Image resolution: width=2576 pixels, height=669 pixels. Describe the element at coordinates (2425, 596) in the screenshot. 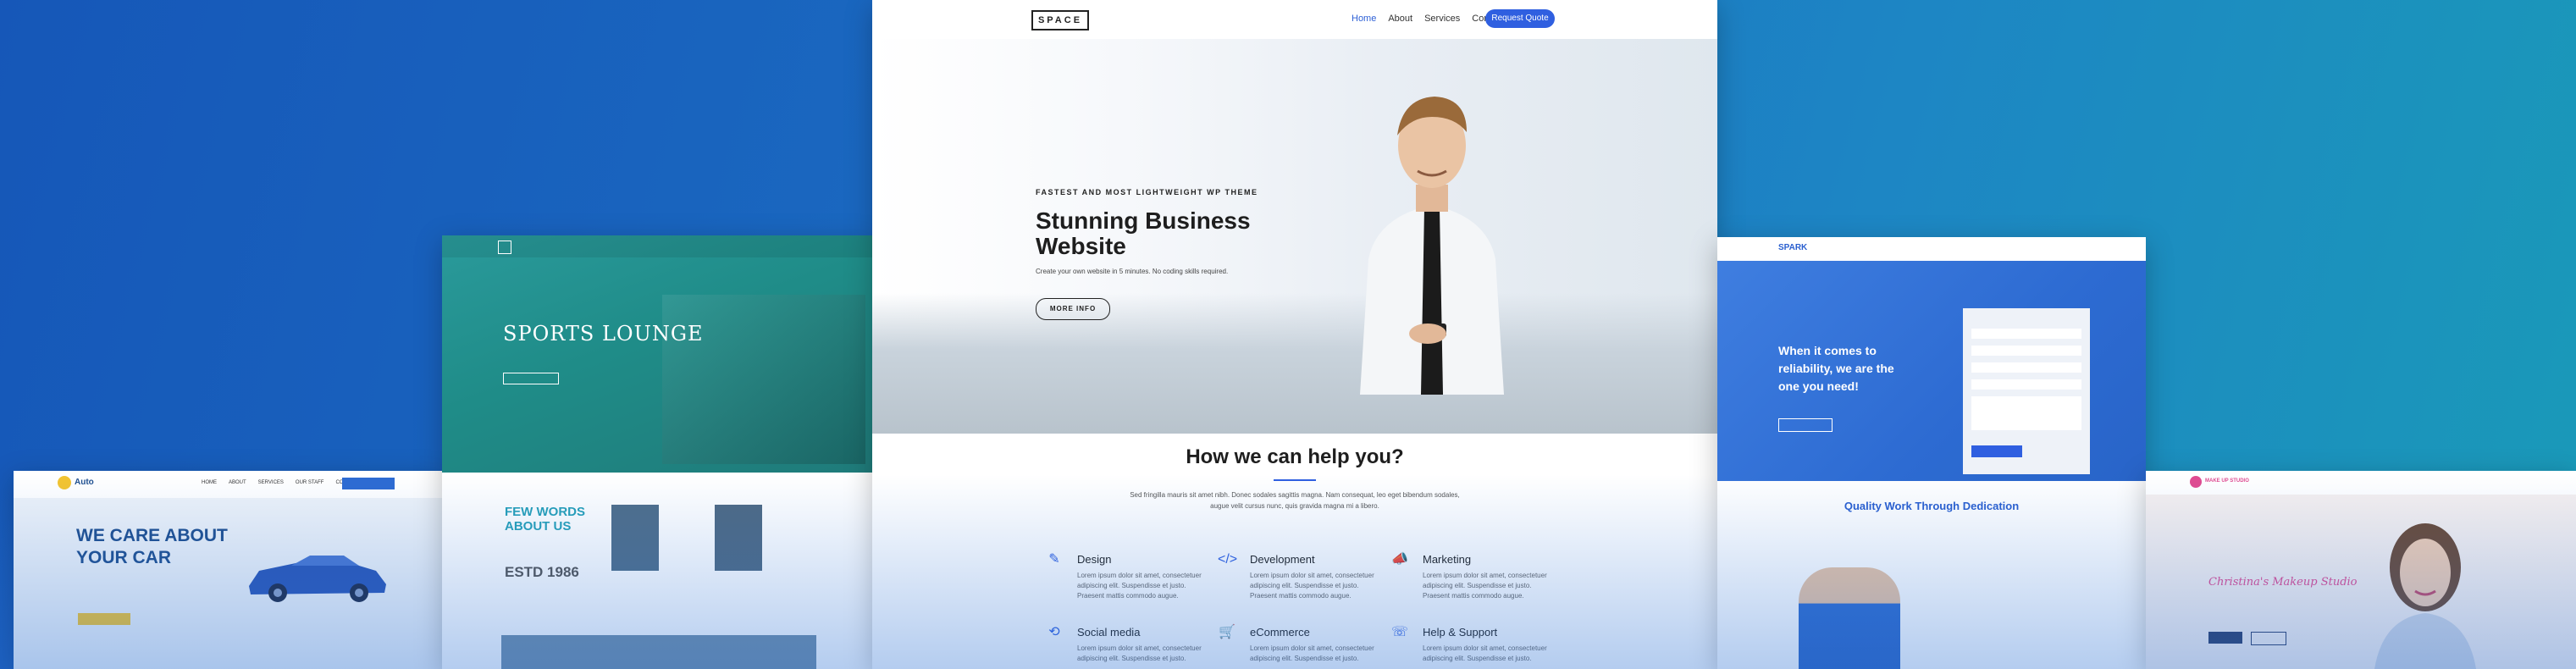

I see `woman-portrait-image` at that location.